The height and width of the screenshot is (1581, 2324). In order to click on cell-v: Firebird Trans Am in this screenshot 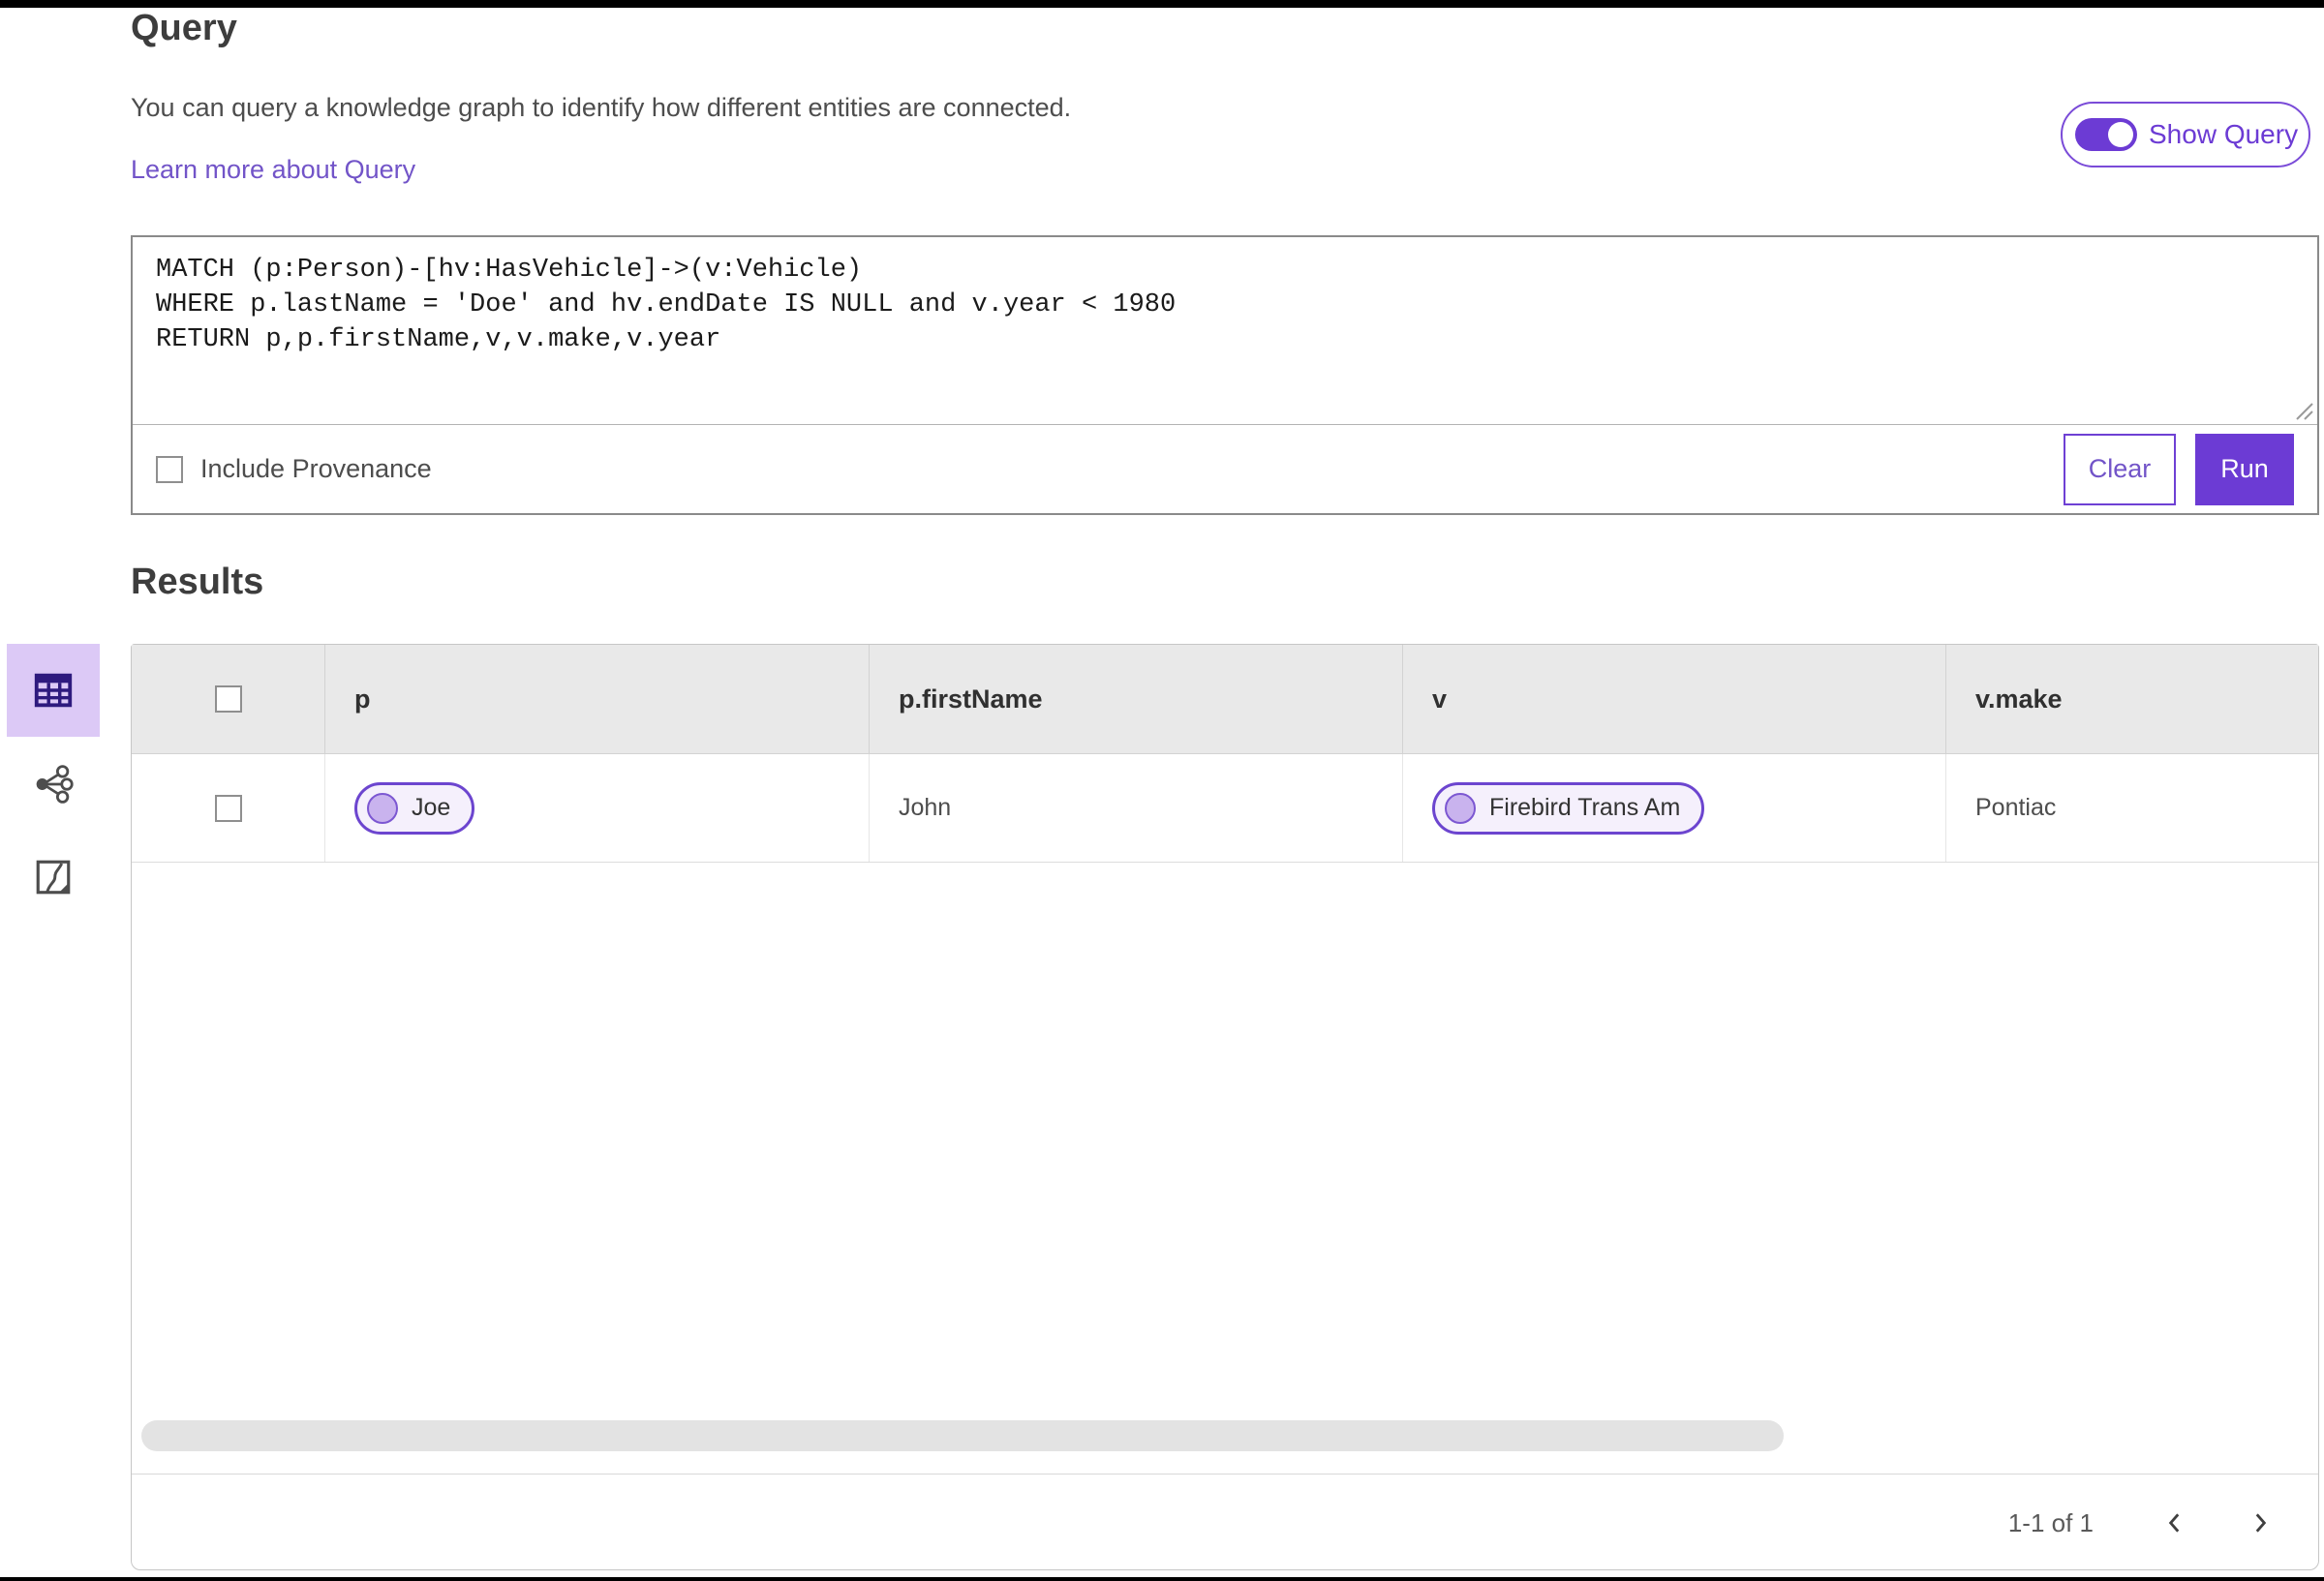, I will do `click(1675, 808)`.